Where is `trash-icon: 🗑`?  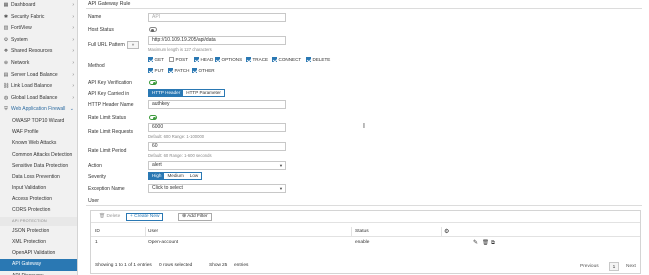
trash-icon: 🗑 is located at coordinates (102, 216).